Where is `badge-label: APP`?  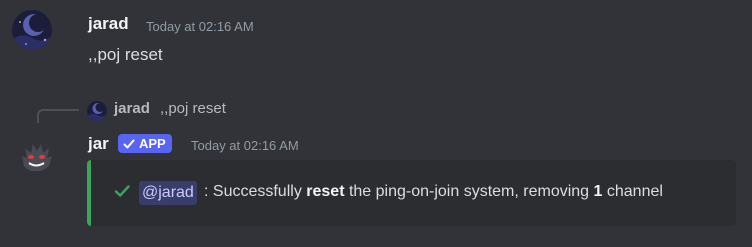
badge-label: APP is located at coordinates (152, 143).